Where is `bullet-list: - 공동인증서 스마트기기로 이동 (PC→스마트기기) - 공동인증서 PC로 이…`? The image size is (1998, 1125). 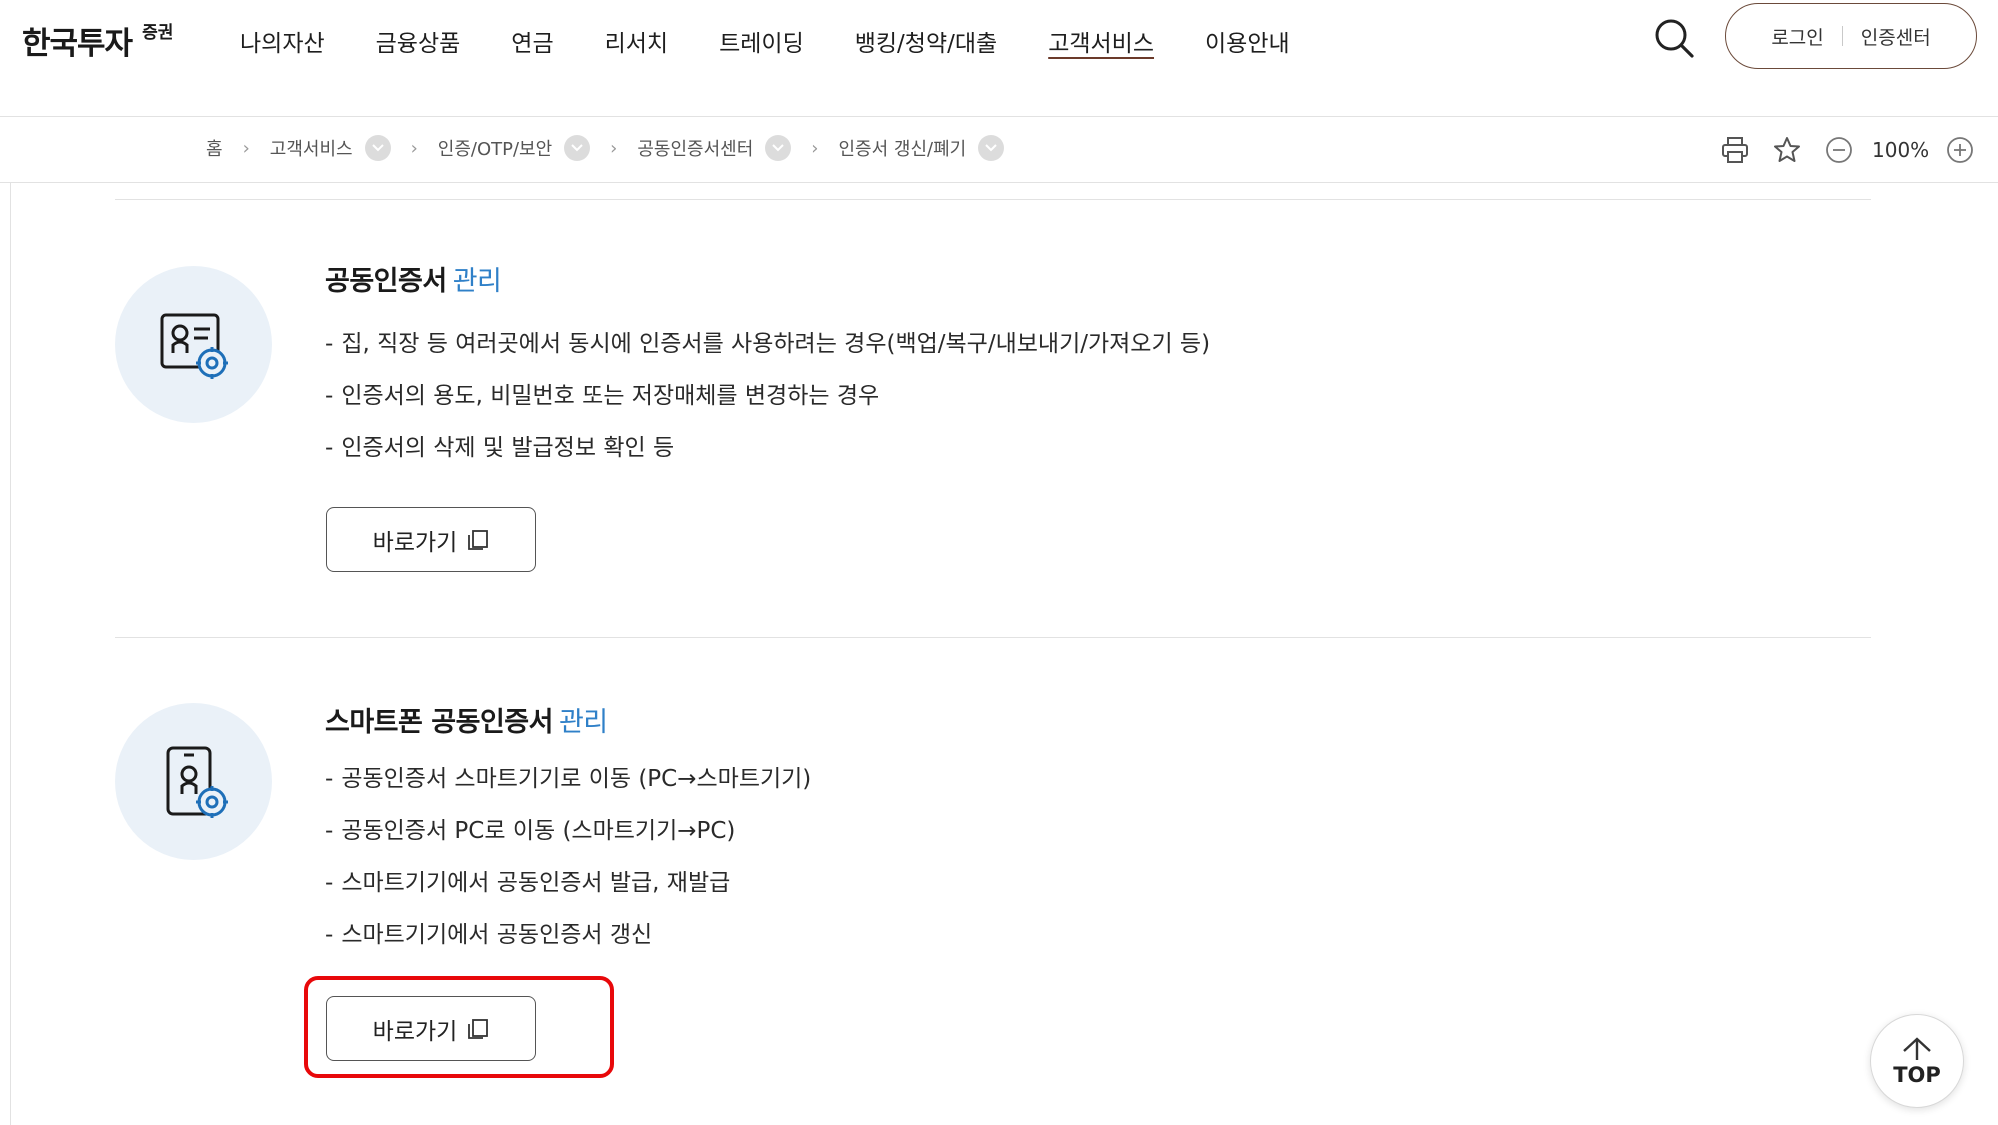 bullet-list: - 공동인증서 스마트기기로 이동 (PC→스마트기기) - 공동인증서 PC로 이… is located at coordinates (568, 857).